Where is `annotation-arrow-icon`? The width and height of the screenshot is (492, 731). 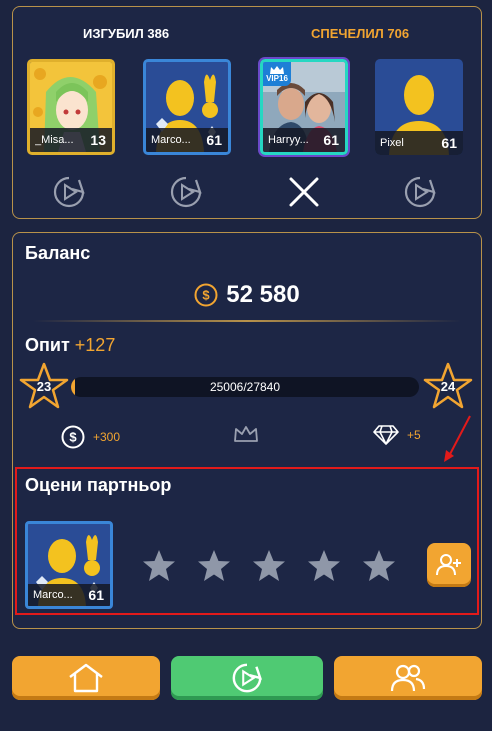
annotation-arrow-icon is located at coordinates (457, 438).